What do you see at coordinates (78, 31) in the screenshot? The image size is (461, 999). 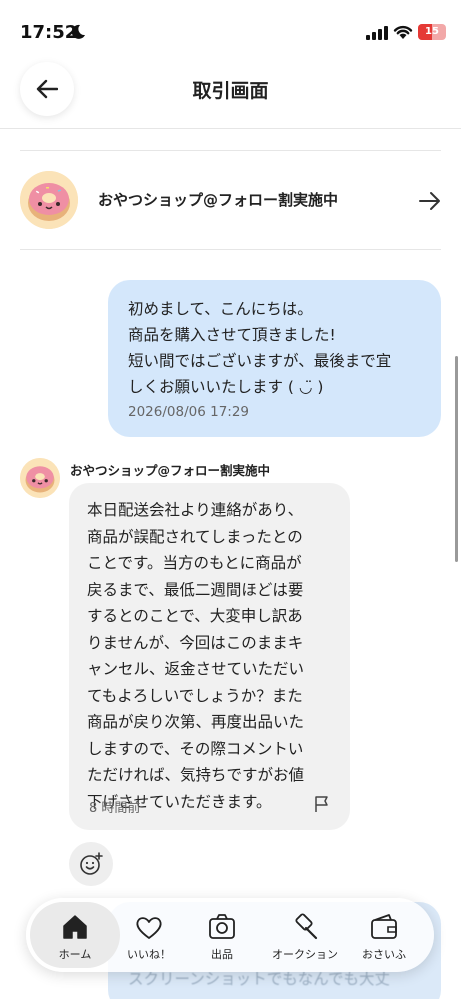 I see `moon-icon` at bounding box center [78, 31].